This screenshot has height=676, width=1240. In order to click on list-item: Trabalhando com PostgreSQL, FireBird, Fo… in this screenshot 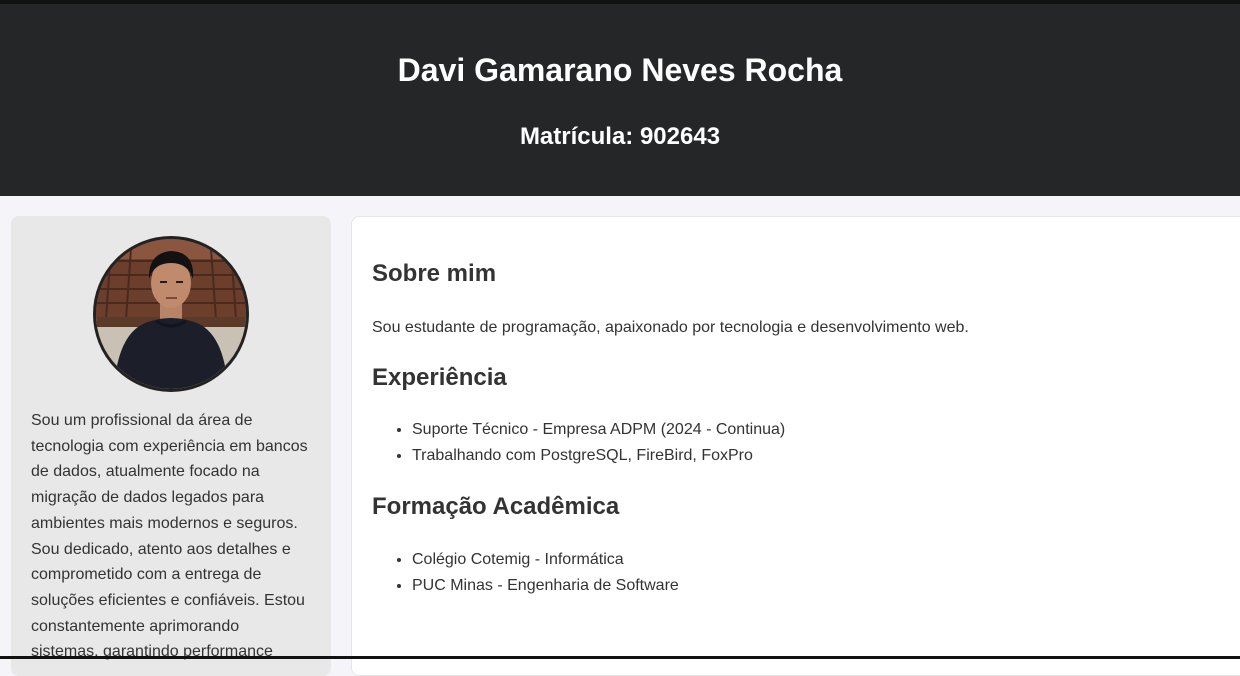, I will do `click(598, 456)`.